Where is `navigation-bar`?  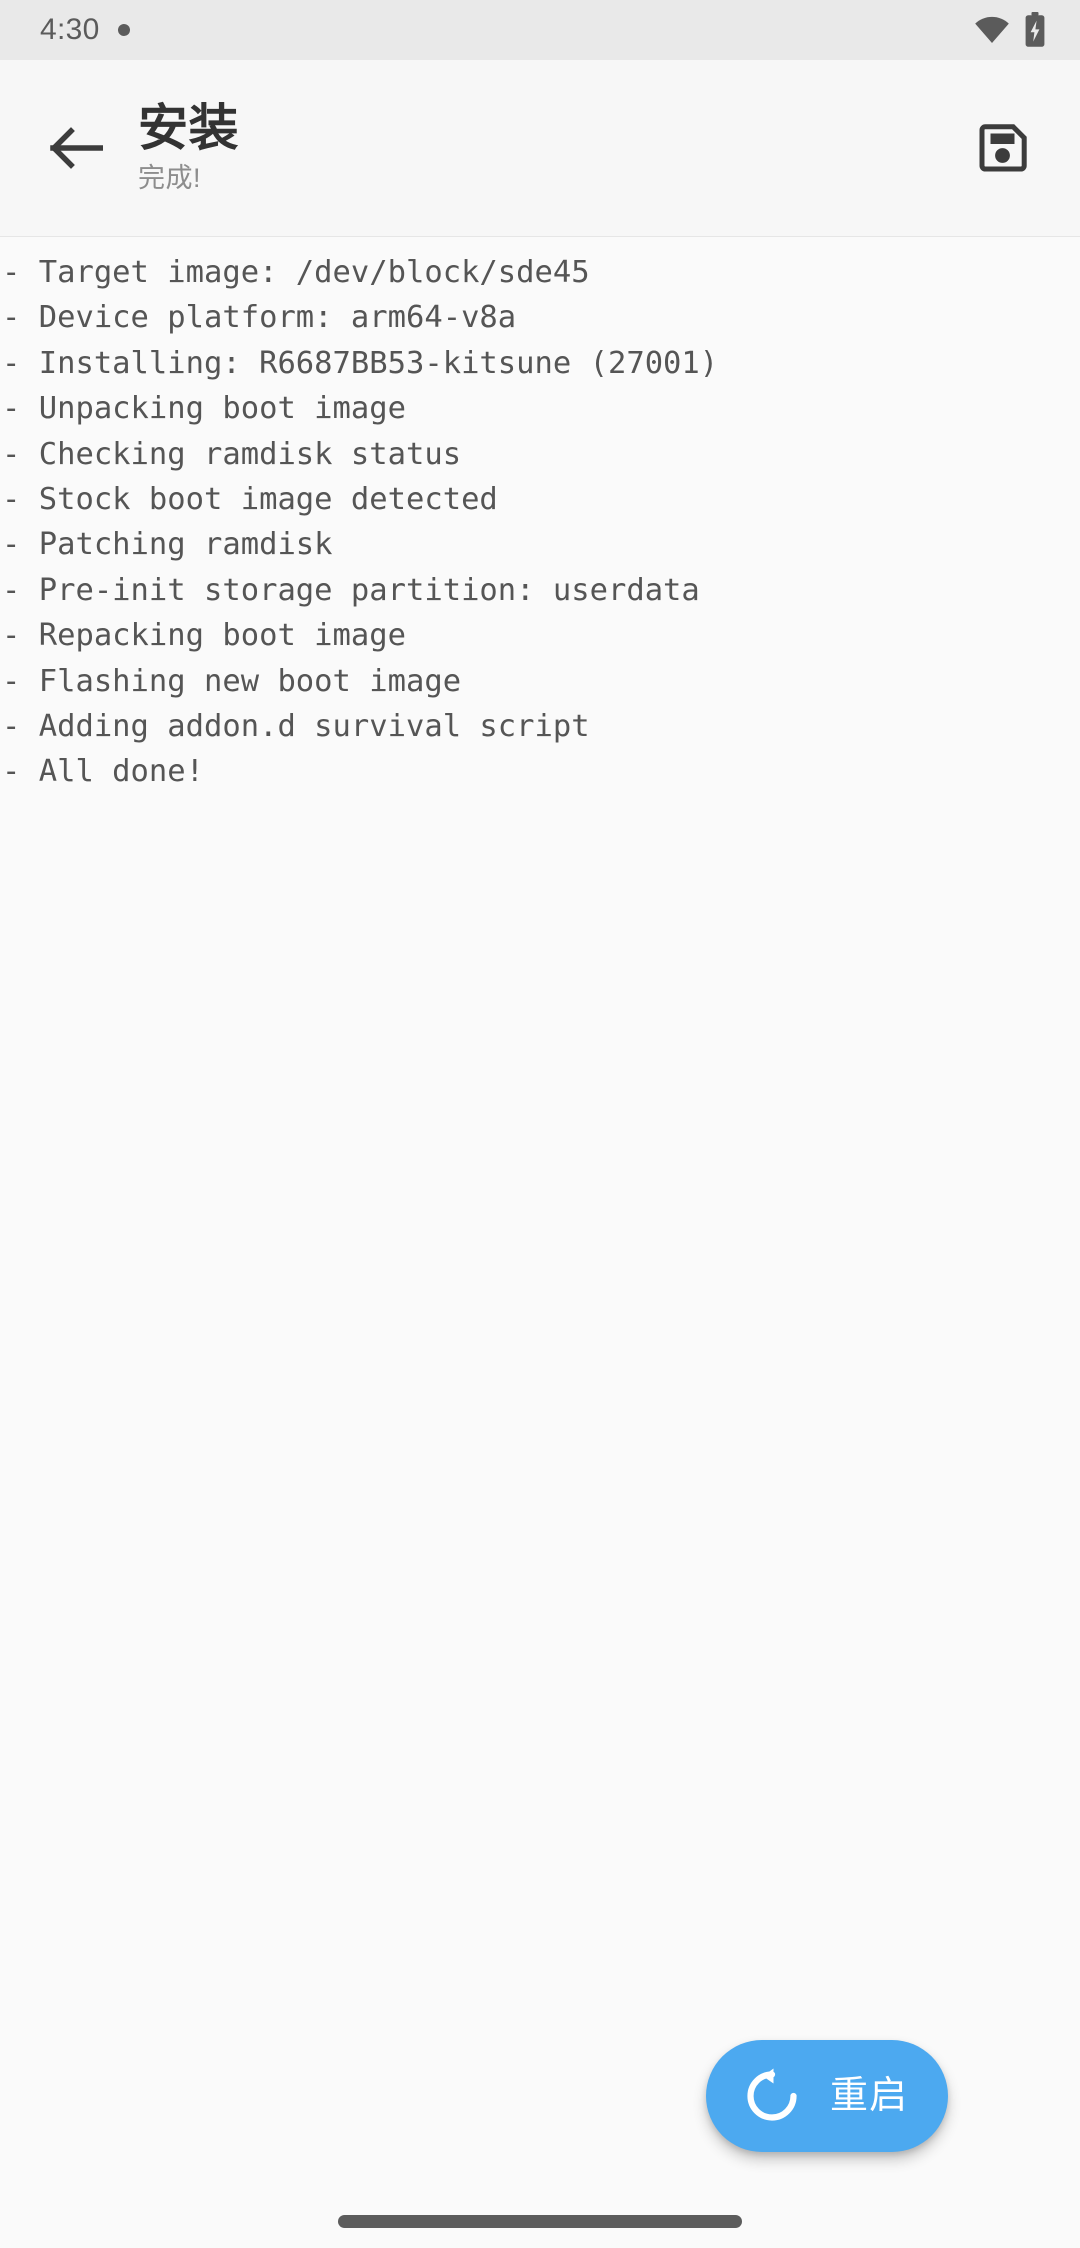
navigation-bar is located at coordinates (540, 2214).